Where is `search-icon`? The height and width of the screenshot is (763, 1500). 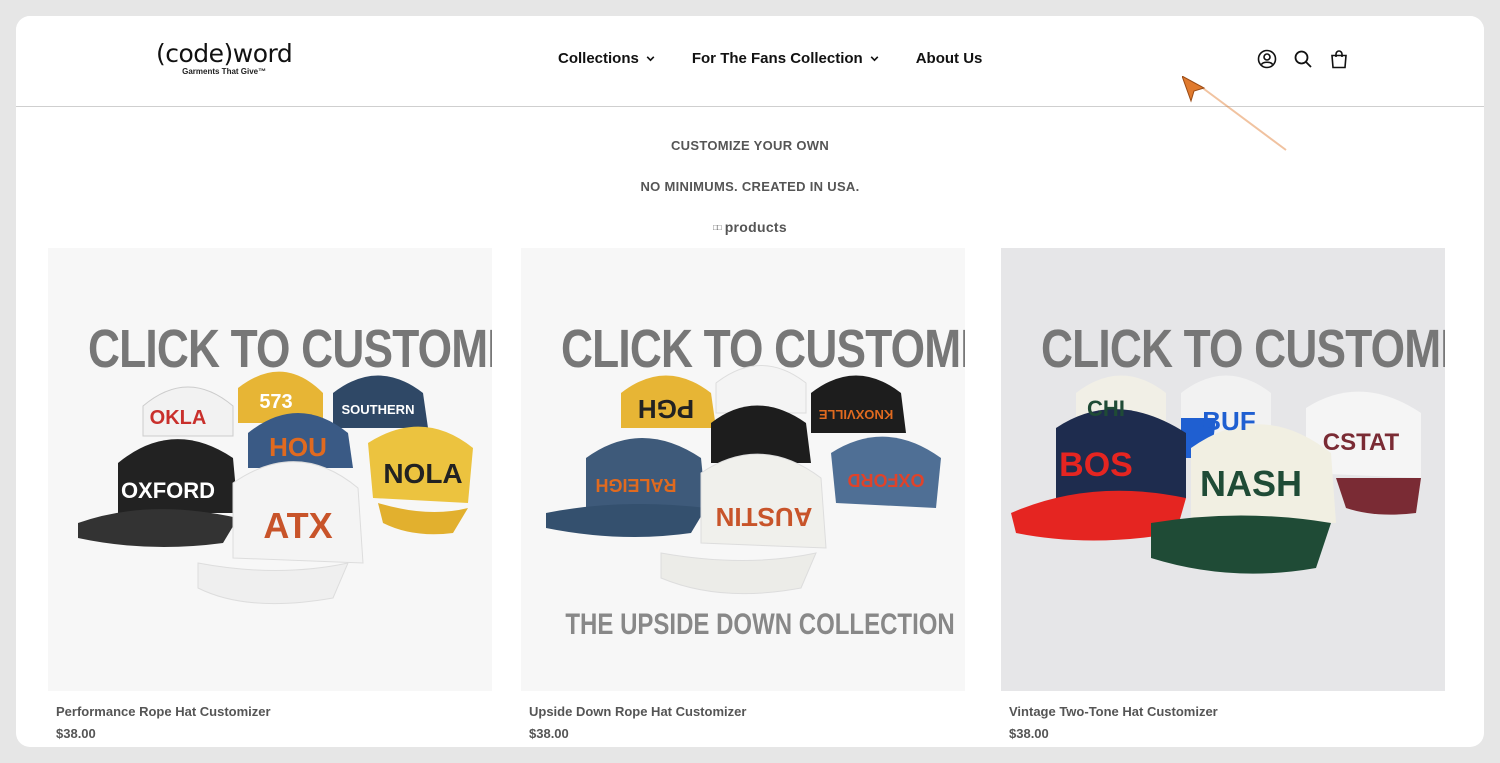
search-icon is located at coordinates (1303, 59).